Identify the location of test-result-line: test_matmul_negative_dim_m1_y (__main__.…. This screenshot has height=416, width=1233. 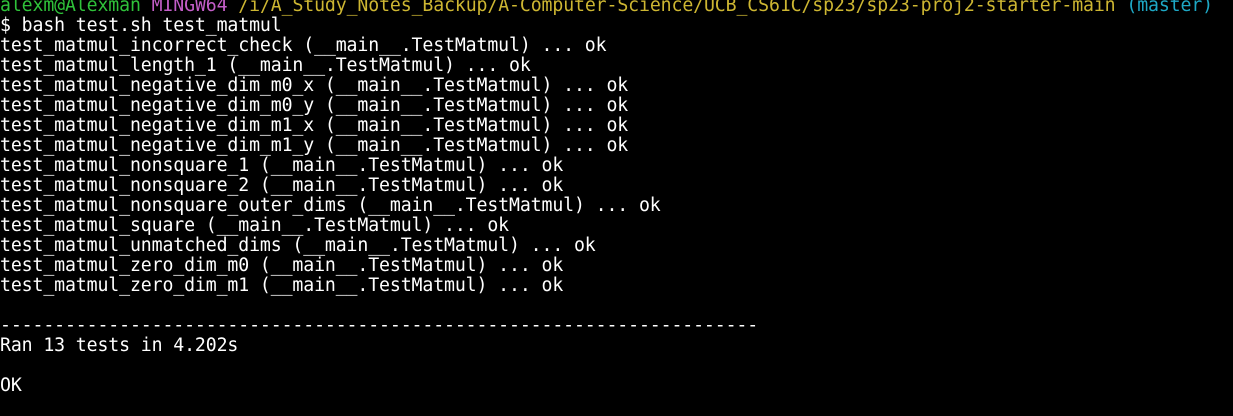
(314, 145).